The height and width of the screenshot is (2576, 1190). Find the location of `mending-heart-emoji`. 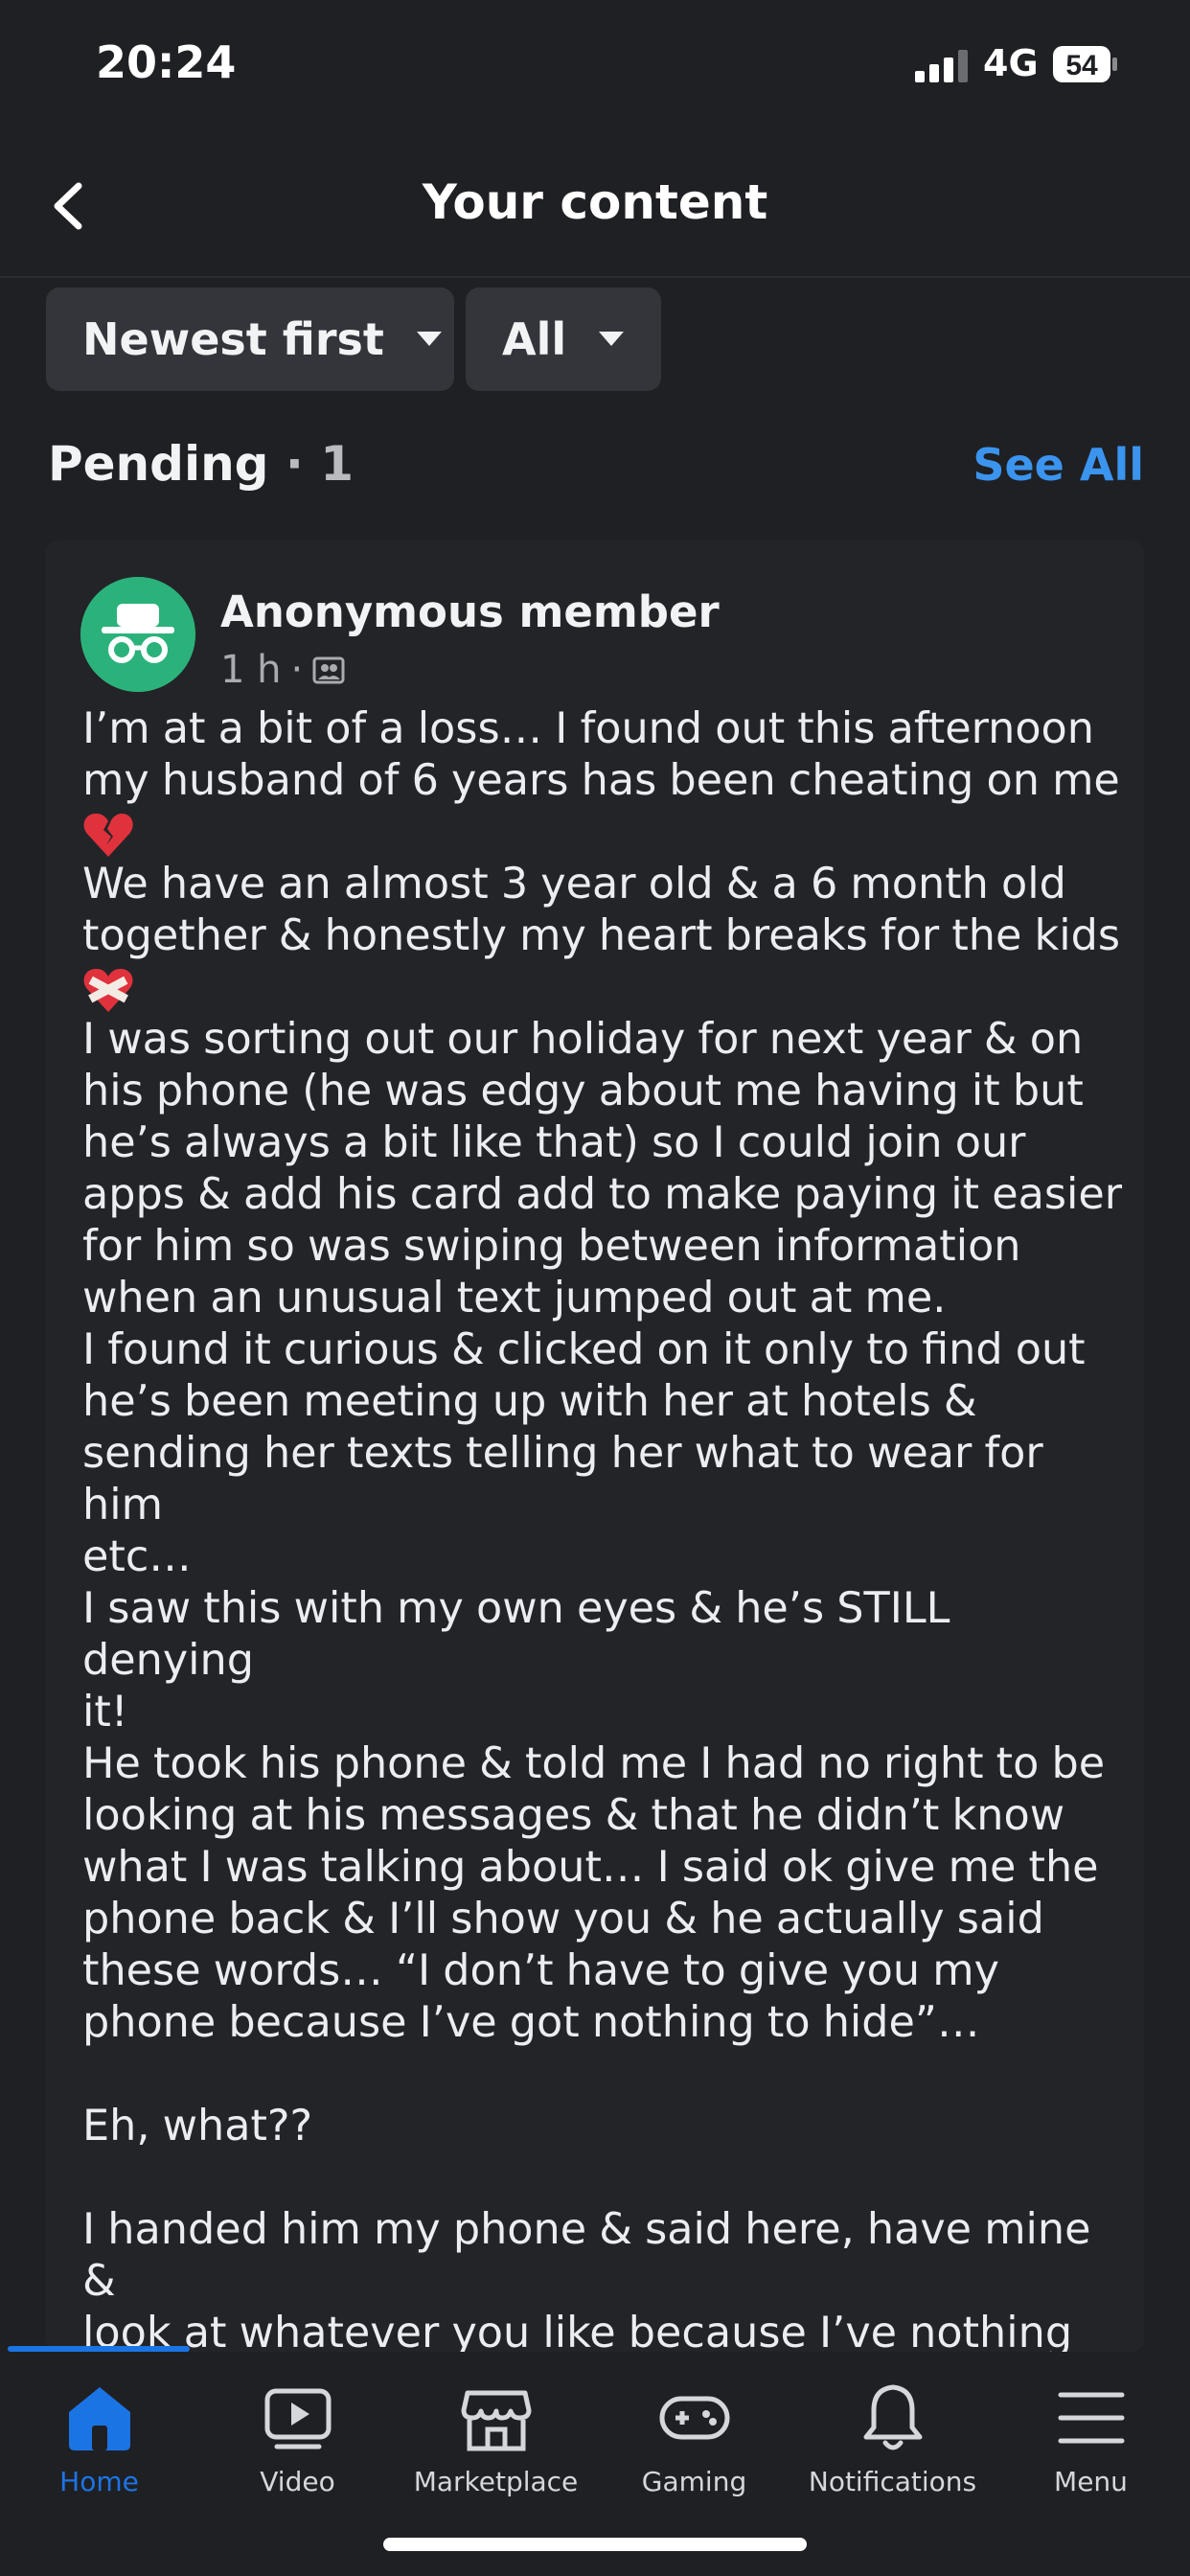

mending-heart-emoji is located at coordinates (108, 990).